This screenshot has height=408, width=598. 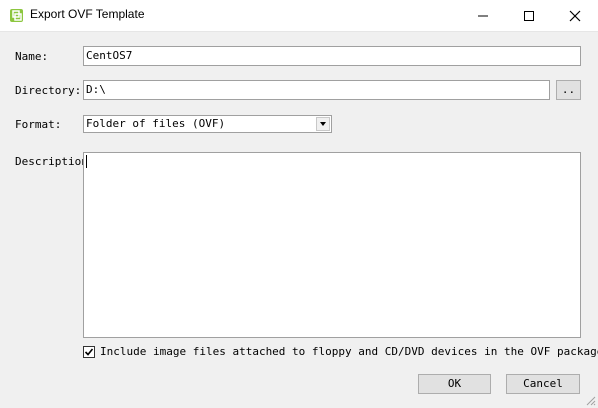 I want to click on close-icon, so click(x=575, y=16).